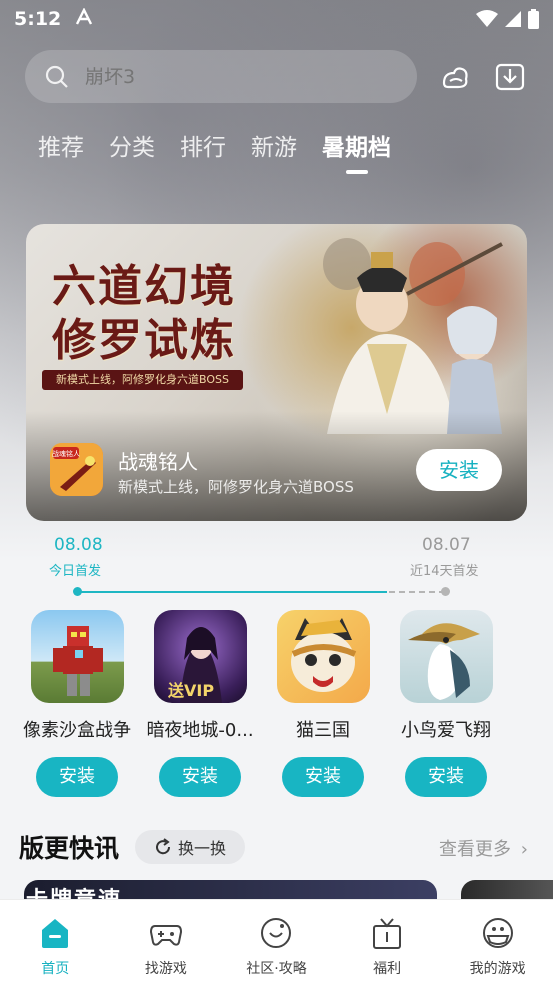 This screenshot has width=553, height=984. I want to click on game-card: 送VIP 暗夜地城-0... 安装, so click(200, 703).